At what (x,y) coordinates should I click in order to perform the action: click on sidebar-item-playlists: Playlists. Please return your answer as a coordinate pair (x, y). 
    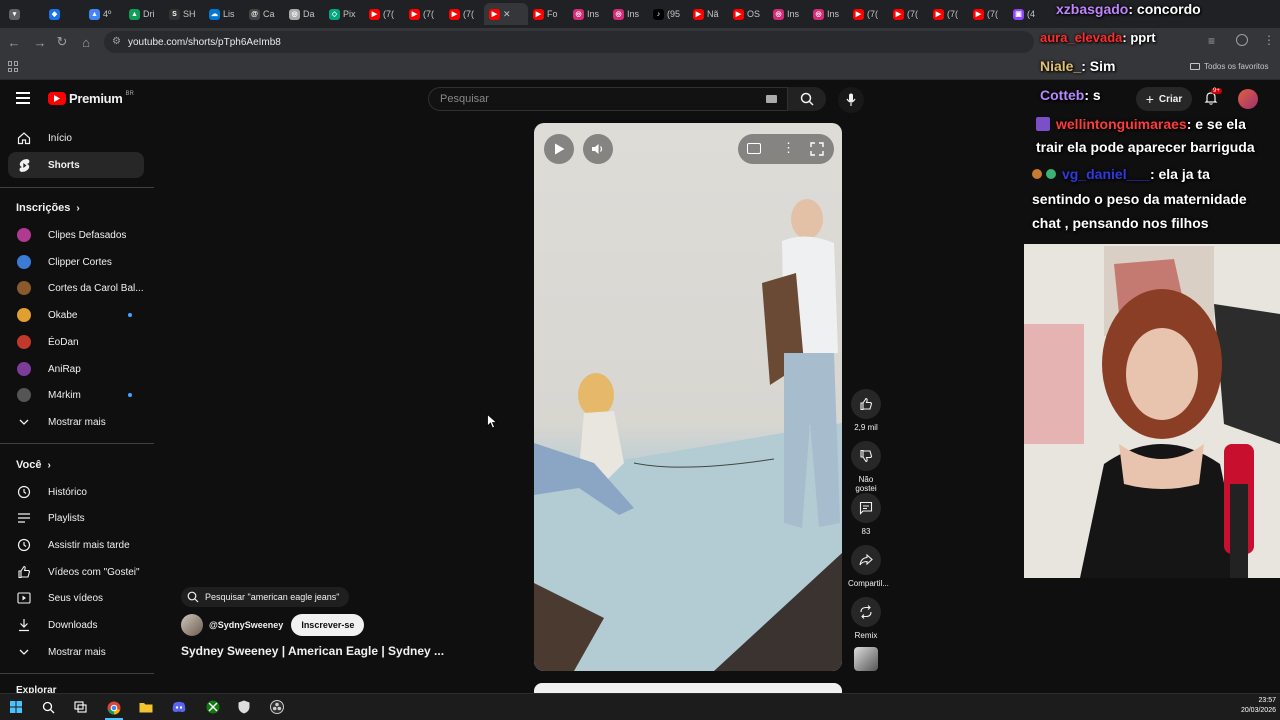
    Looking at the image, I should click on (76, 518).